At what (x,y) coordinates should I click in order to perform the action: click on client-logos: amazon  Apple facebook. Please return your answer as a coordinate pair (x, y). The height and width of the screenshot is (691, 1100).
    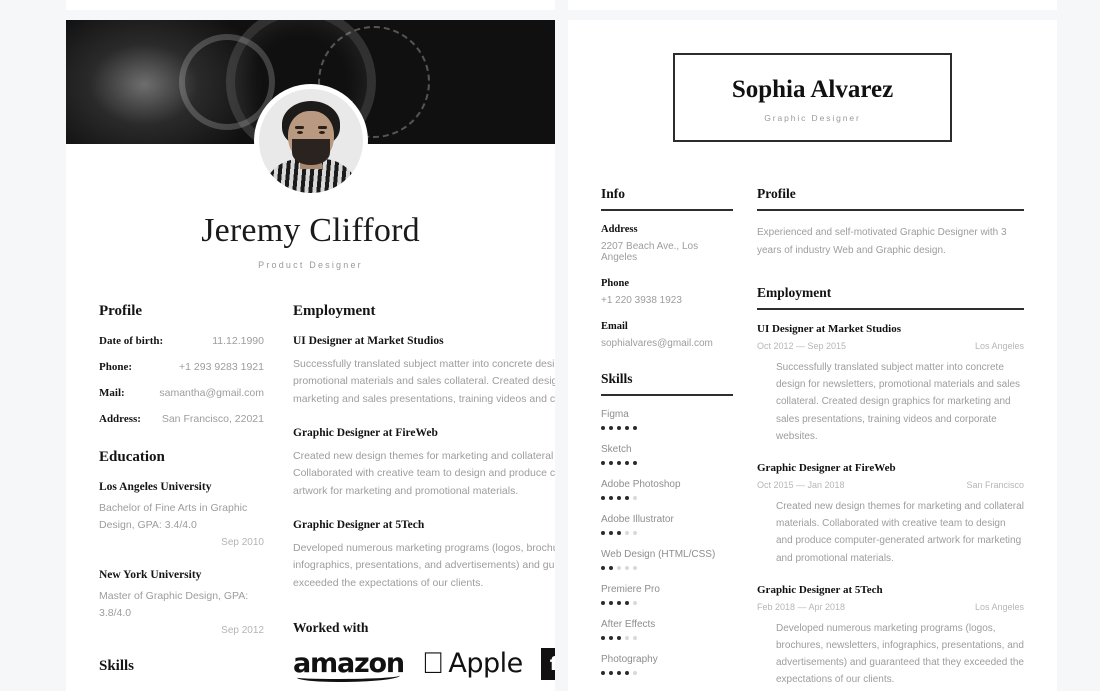
    Looking at the image, I should click on (424, 665).